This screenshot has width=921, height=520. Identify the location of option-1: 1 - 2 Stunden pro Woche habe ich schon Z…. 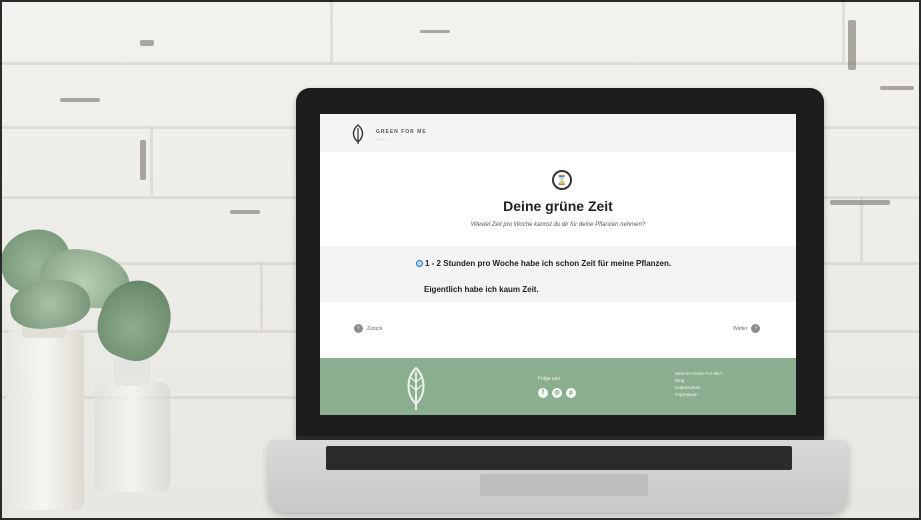
(543, 263).